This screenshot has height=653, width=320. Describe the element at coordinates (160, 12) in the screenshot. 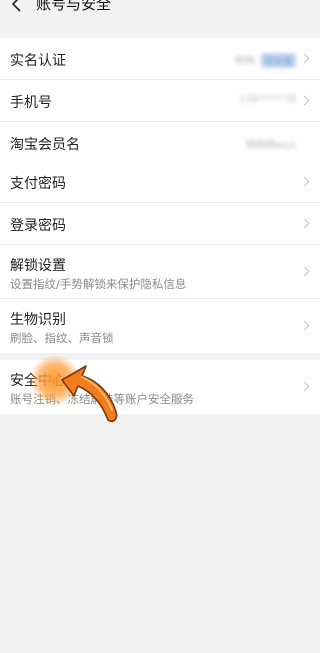

I see `top-bar: 账号与安全` at that location.